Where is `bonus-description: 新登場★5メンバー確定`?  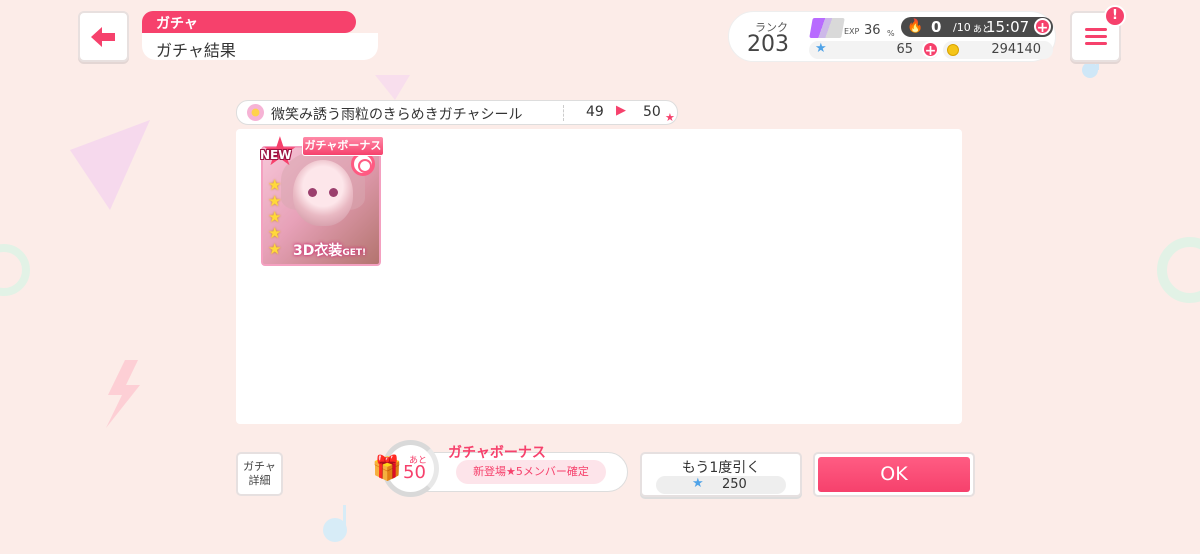
bonus-description: 新登場★5メンバー確定 is located at coordinates (531, 472).